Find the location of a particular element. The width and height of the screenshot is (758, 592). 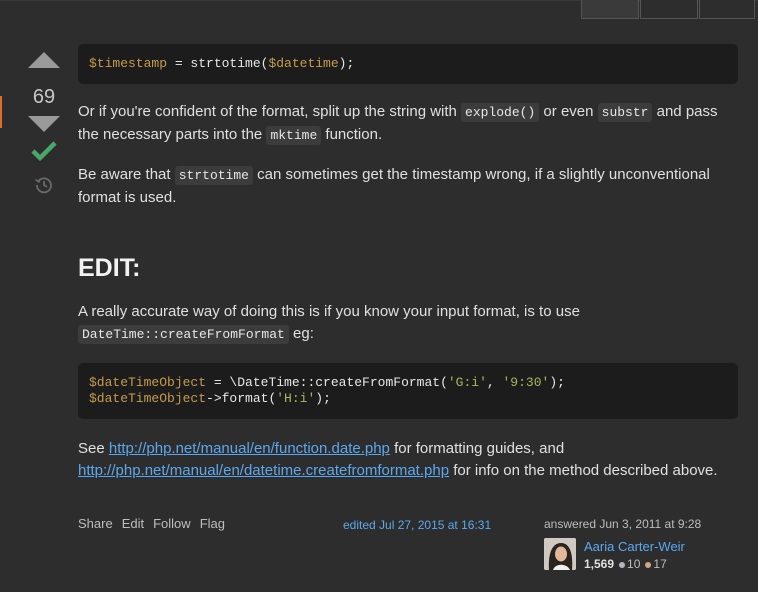

upvote-arrow-icon is located at coordinates (44, 60).